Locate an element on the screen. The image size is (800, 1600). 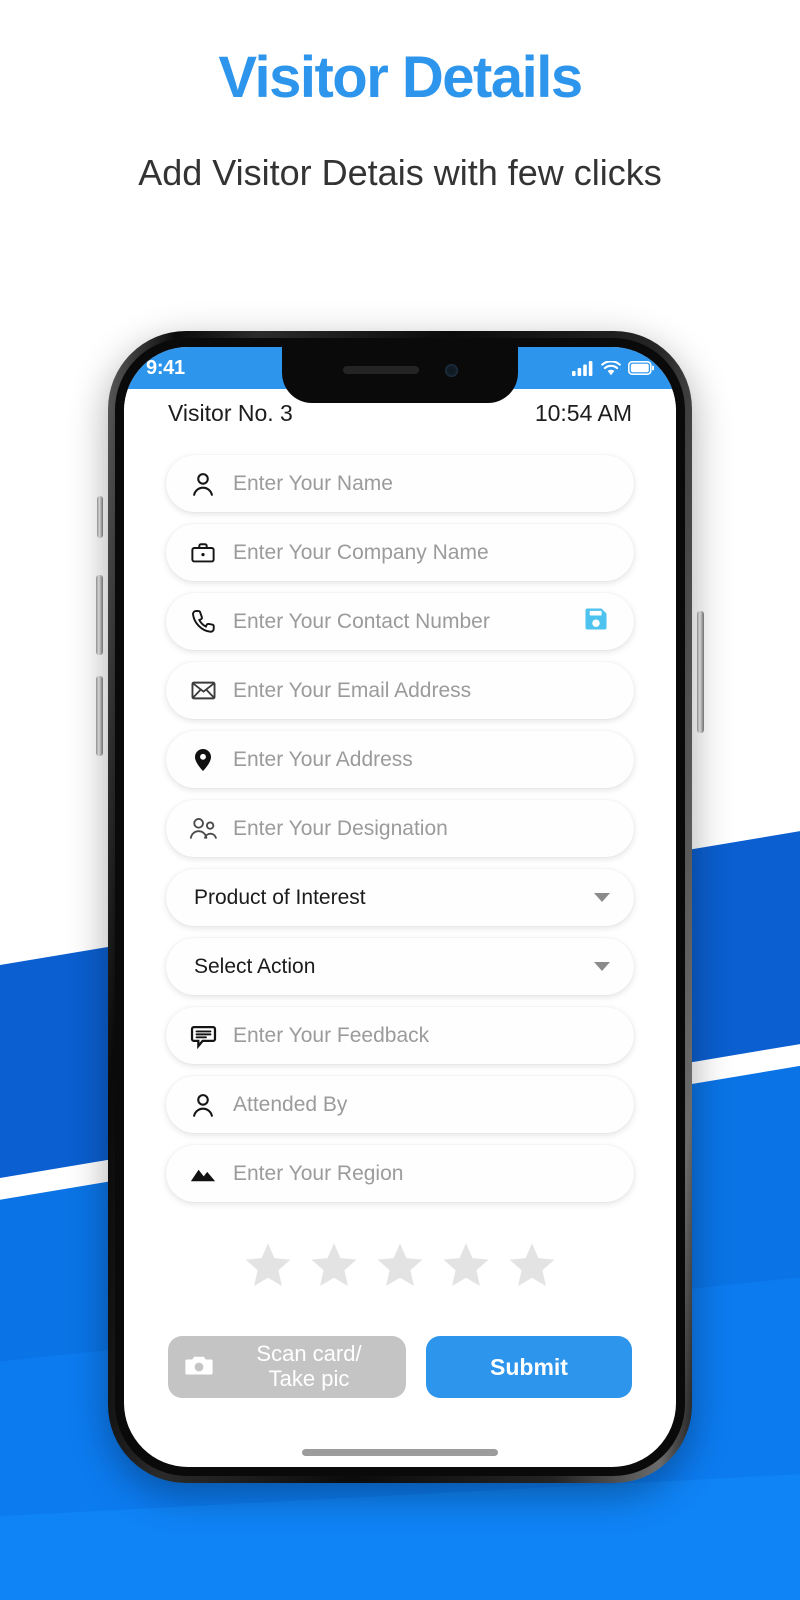
power-button is located at coordinates (700, 672).